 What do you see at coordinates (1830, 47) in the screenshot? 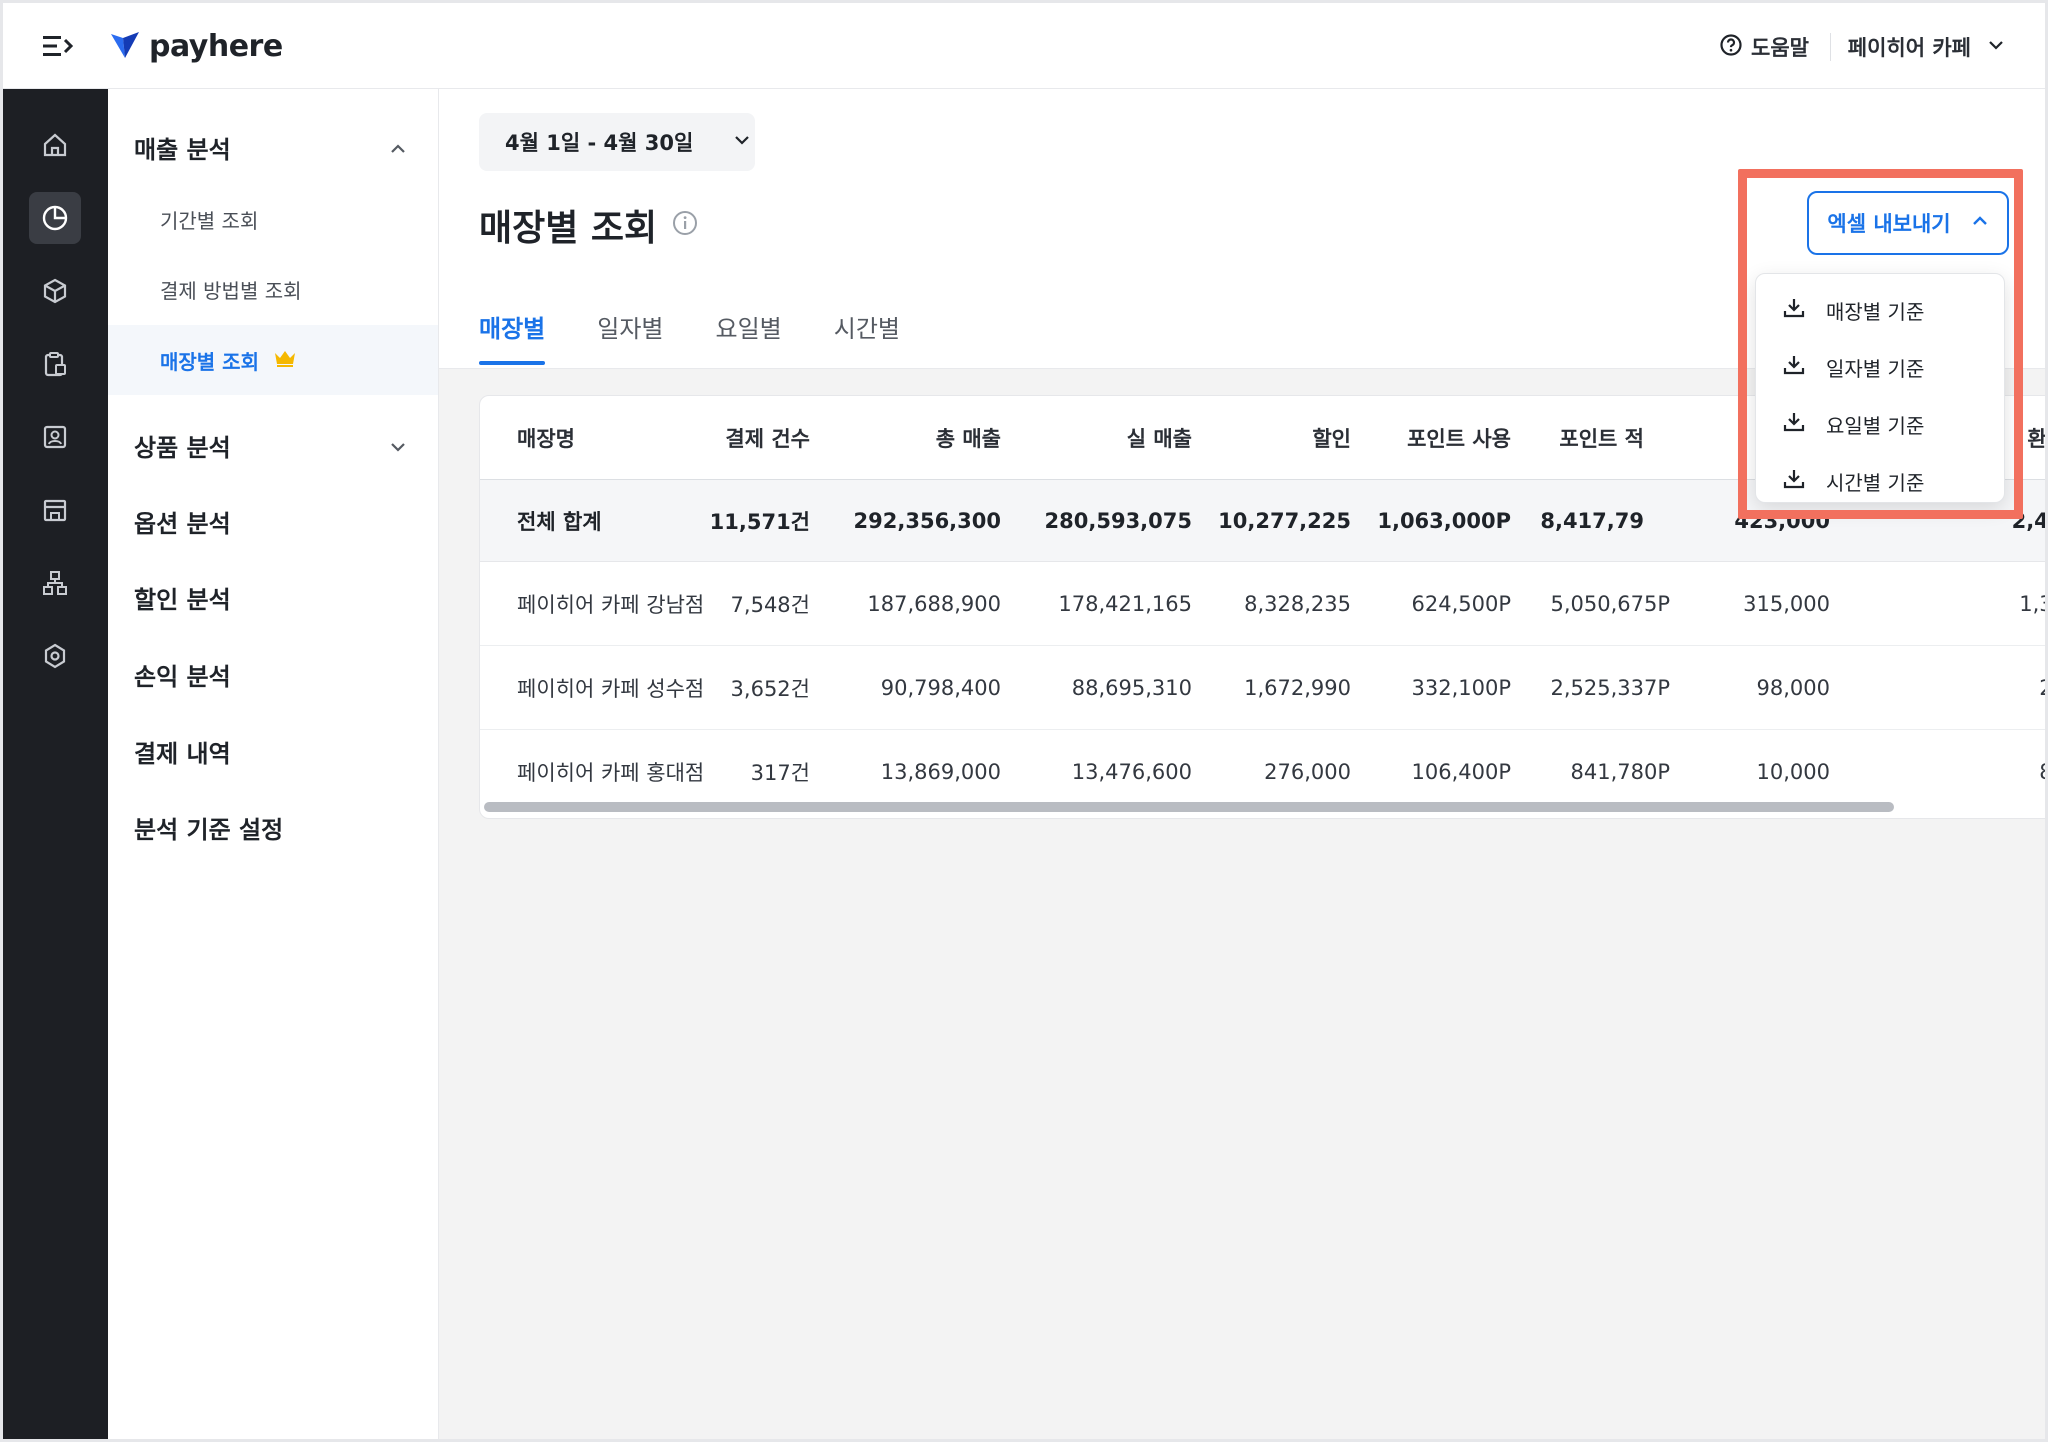
I see `divider` at bounding box center [1830, 47].